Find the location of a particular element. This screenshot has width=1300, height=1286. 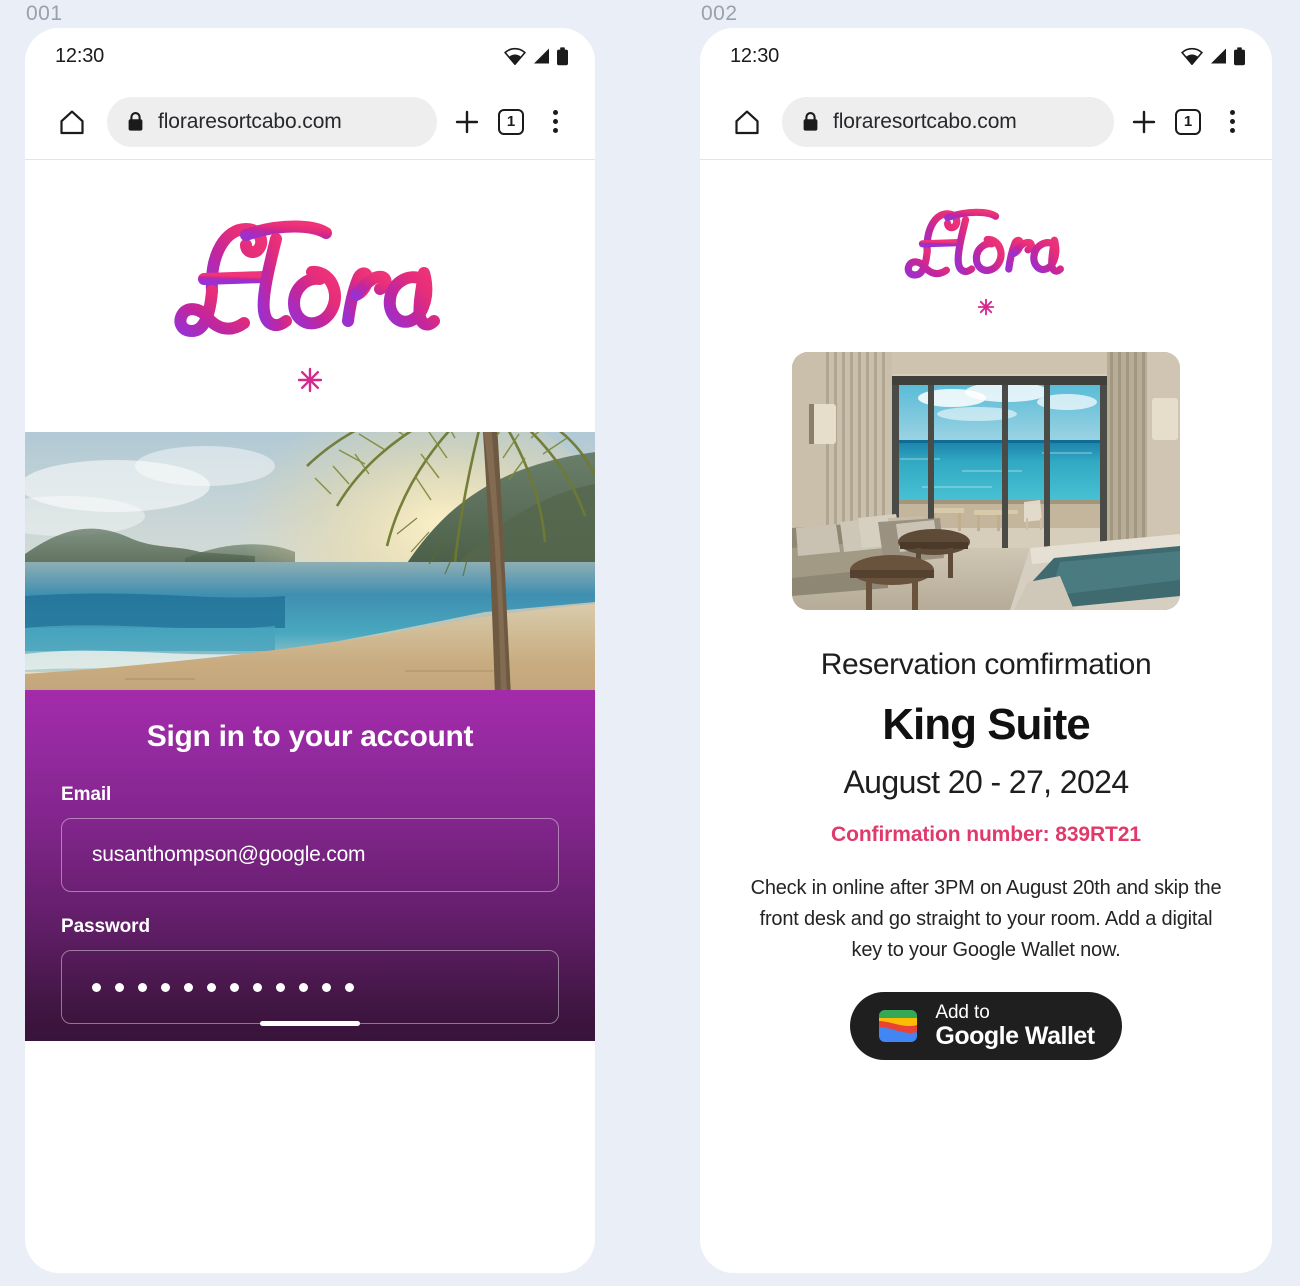

email-field: susanthompson@google.com is located at coordinates (310, 855).